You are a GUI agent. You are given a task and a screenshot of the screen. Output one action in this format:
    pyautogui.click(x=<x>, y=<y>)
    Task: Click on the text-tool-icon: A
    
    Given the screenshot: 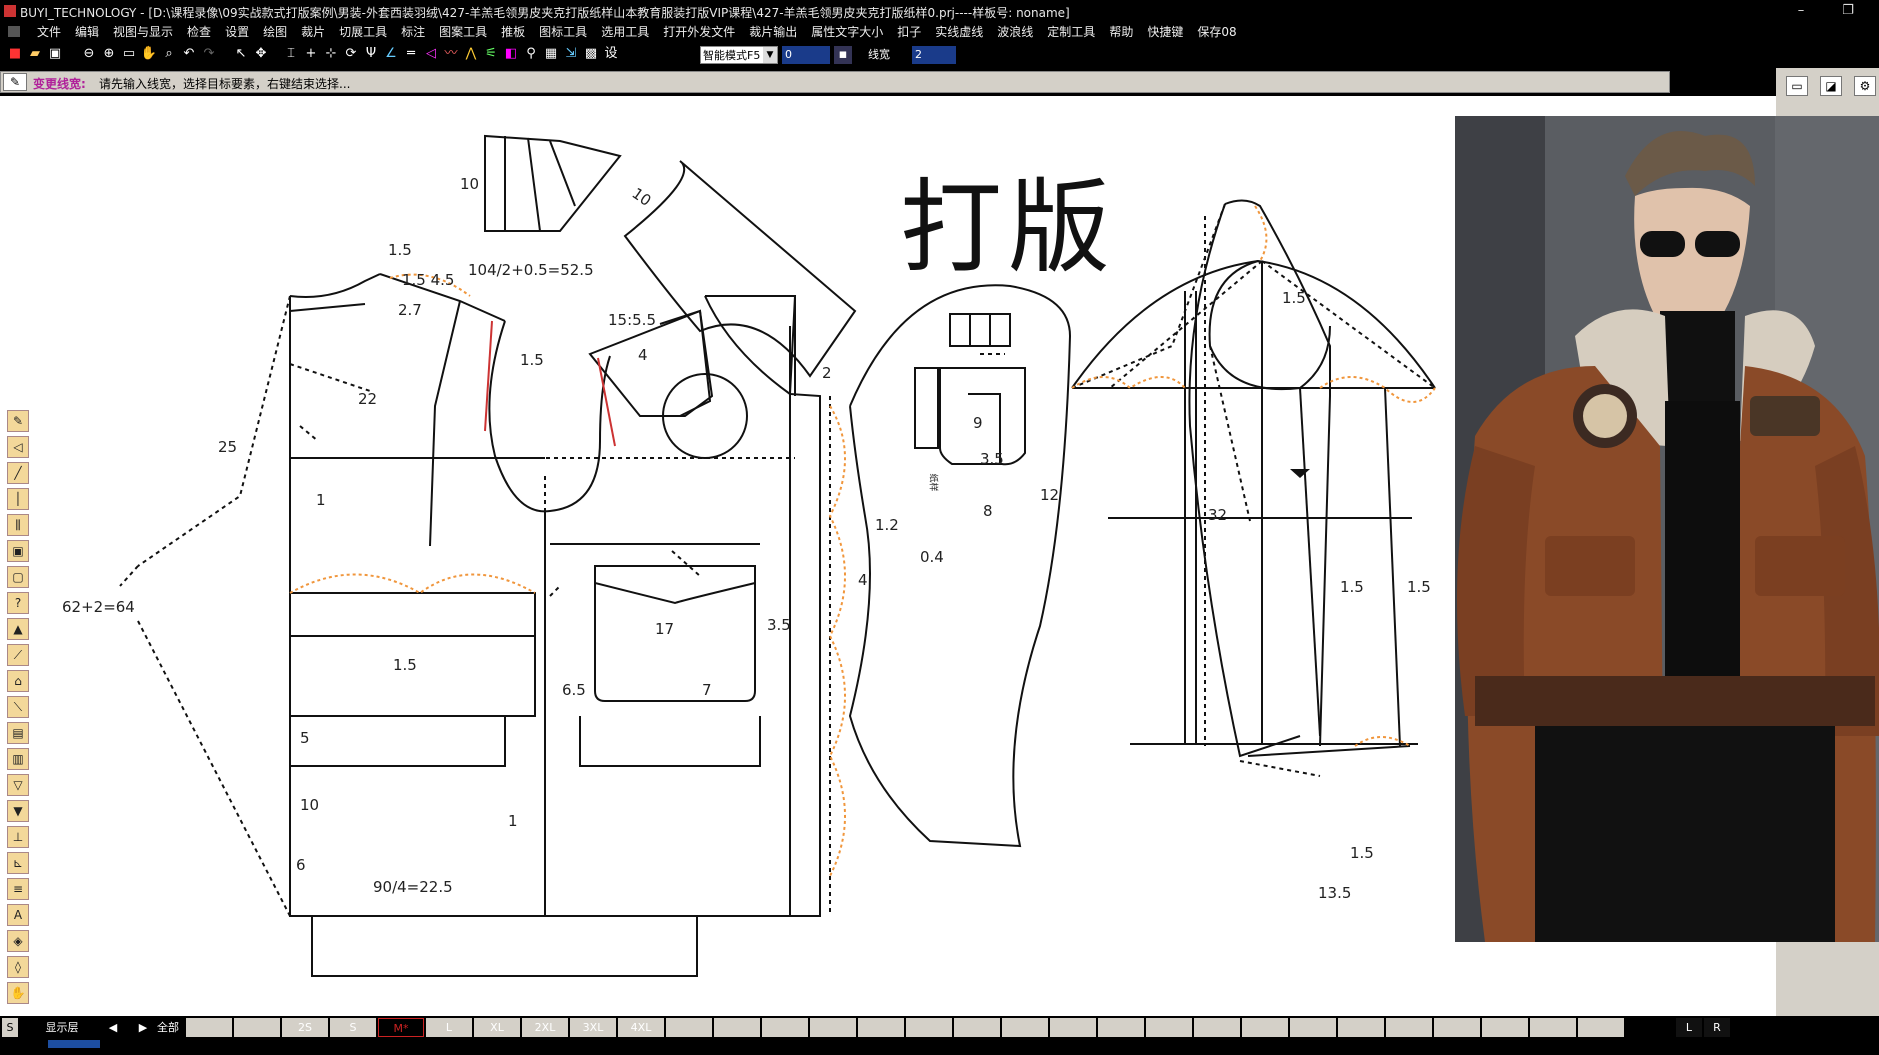 What is the action you would take?
    pyautogui.click(x=18, y=915)
    